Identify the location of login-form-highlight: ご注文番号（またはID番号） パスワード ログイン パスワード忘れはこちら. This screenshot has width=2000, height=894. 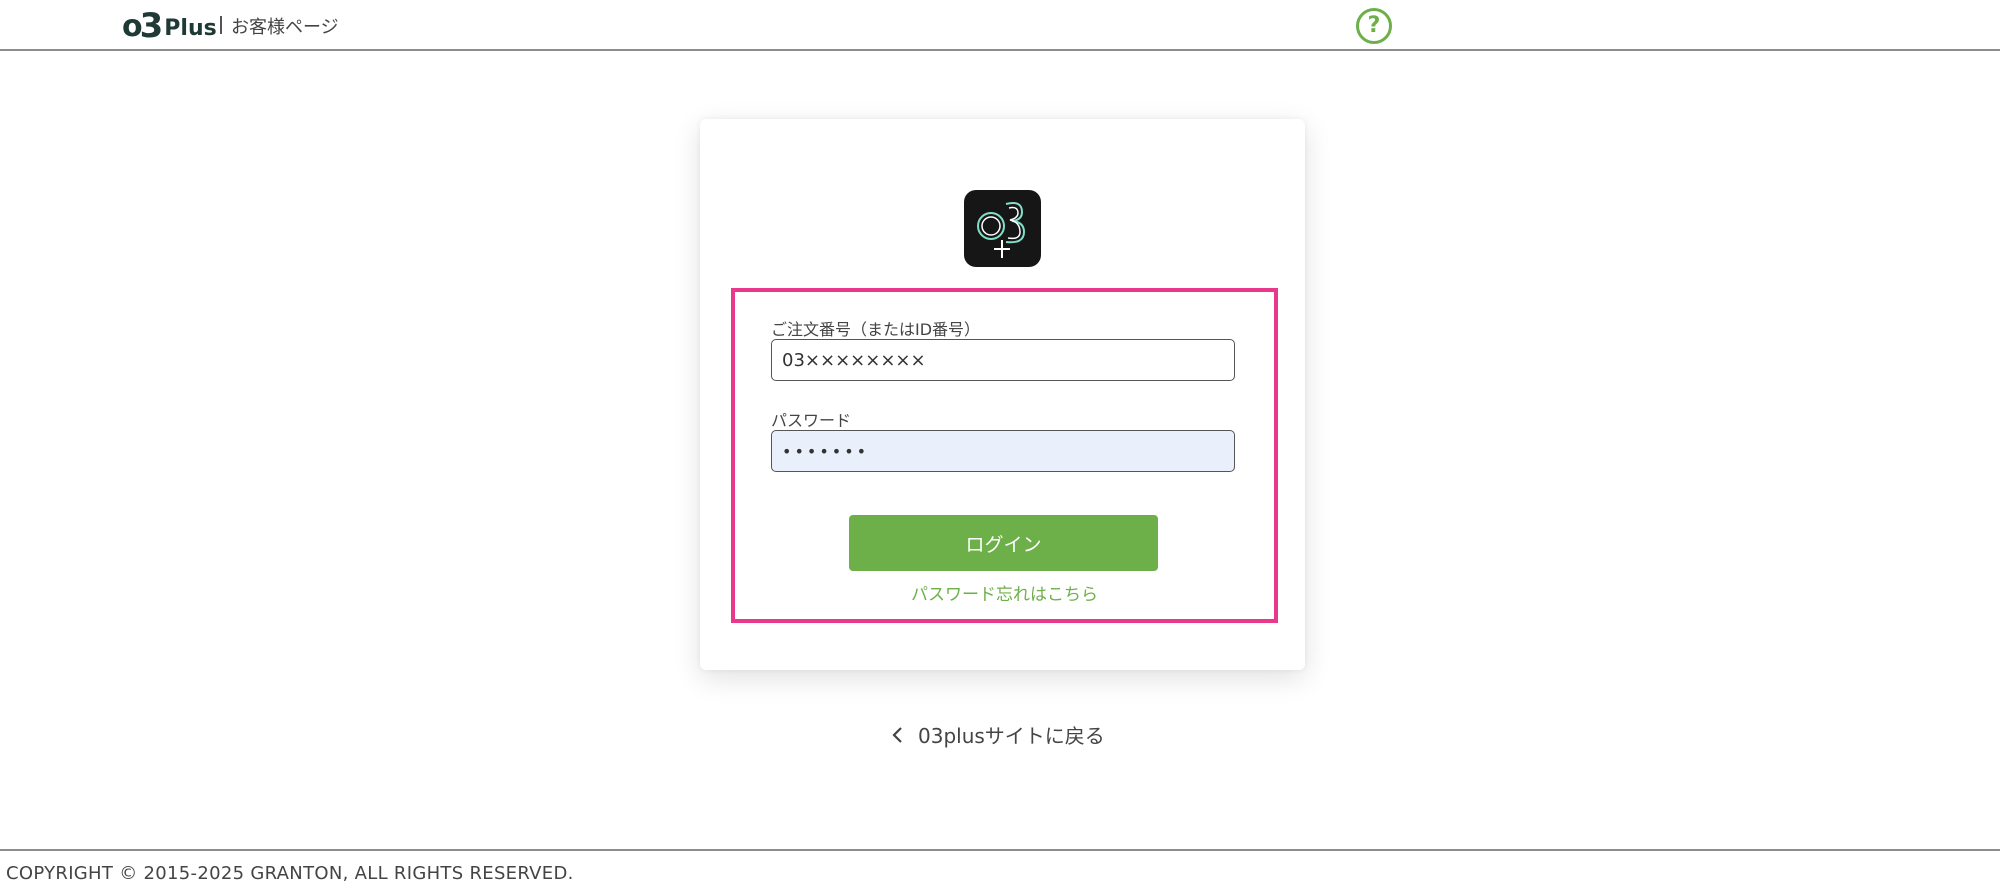
(1004, 455).